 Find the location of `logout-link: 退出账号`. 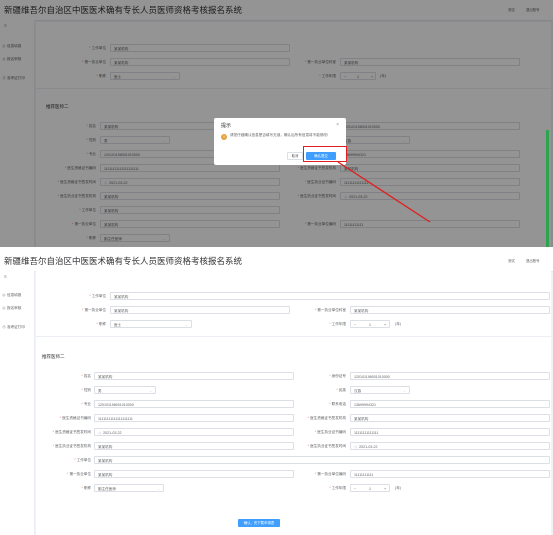

logout-link: 退出账号 is located at coordinates (533, 260).